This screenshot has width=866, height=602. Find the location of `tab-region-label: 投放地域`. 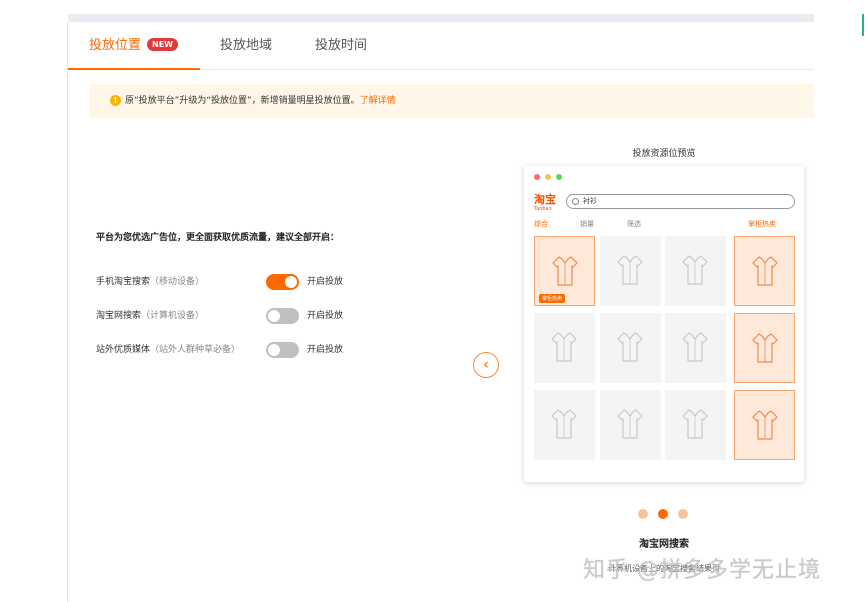

tab-region-label: 投放地域 is located at coordinates (246, 45).